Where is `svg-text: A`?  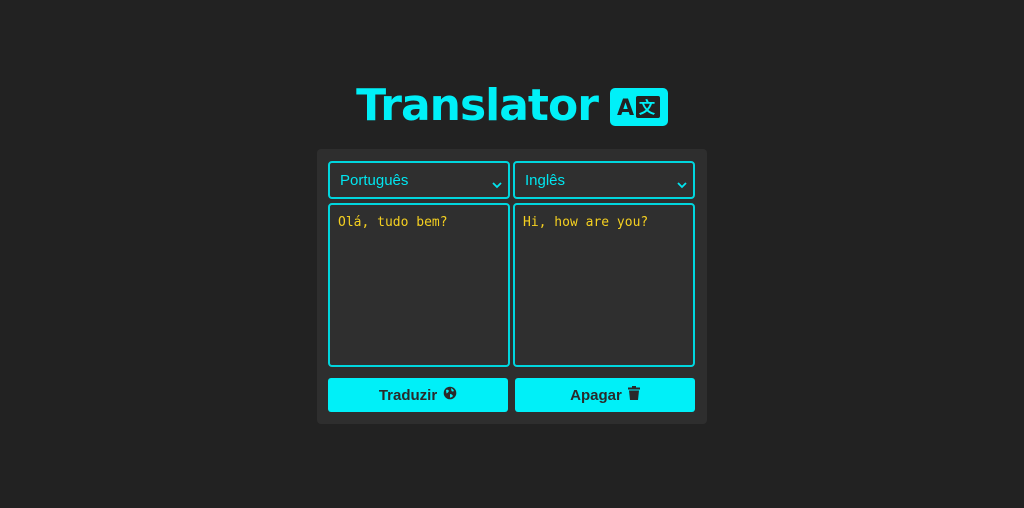
svg-text: A is located at coordinates (625, 108).